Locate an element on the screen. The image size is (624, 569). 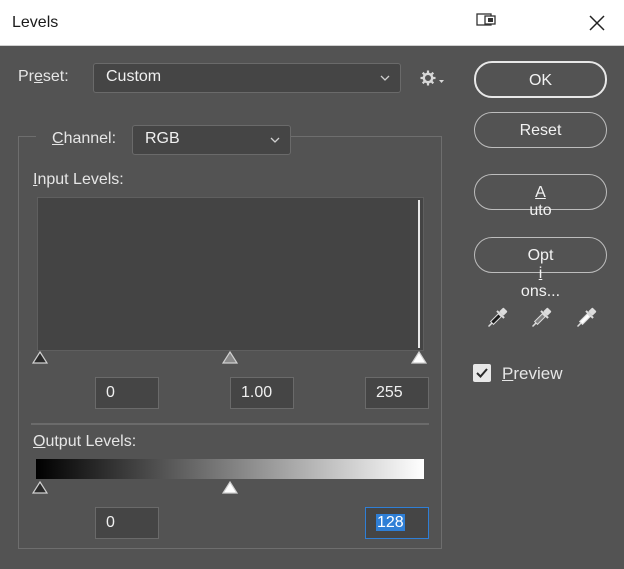
restore-icon is located at coordinates (488, 20).